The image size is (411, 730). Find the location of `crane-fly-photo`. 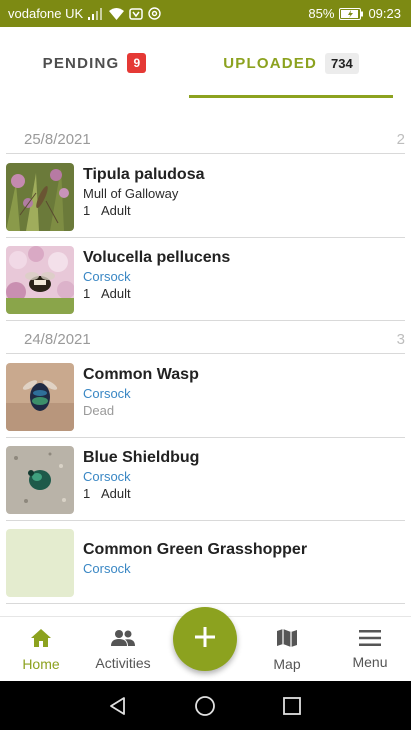

crane-fly-photo is located at coordinates (40, 197).